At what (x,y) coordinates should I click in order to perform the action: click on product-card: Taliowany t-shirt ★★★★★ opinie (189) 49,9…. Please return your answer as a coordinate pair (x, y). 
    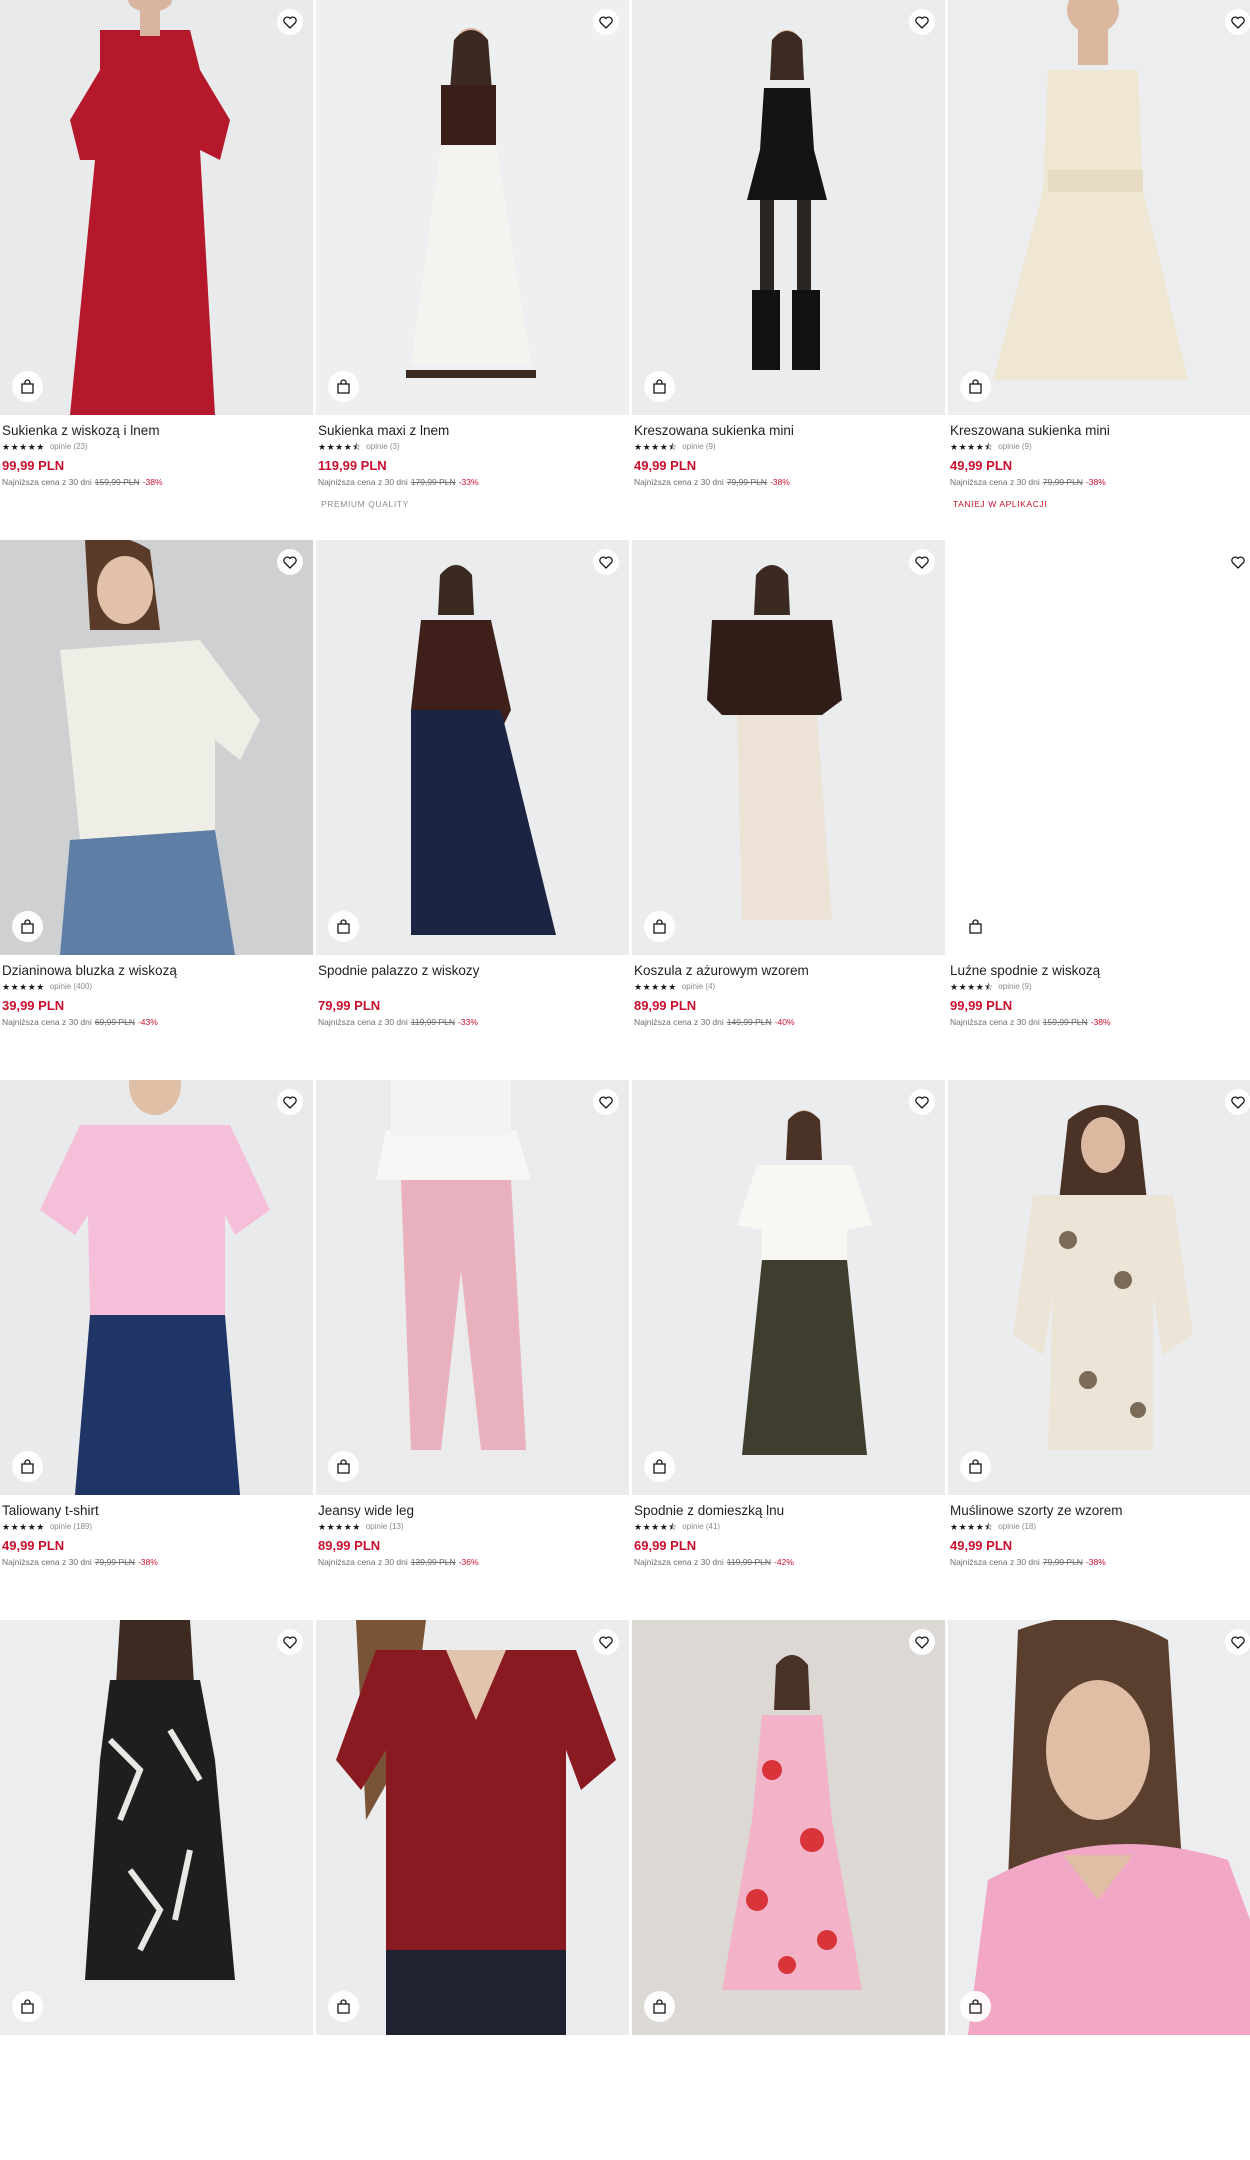
    Looking at the image, I should click on (156, 1350).